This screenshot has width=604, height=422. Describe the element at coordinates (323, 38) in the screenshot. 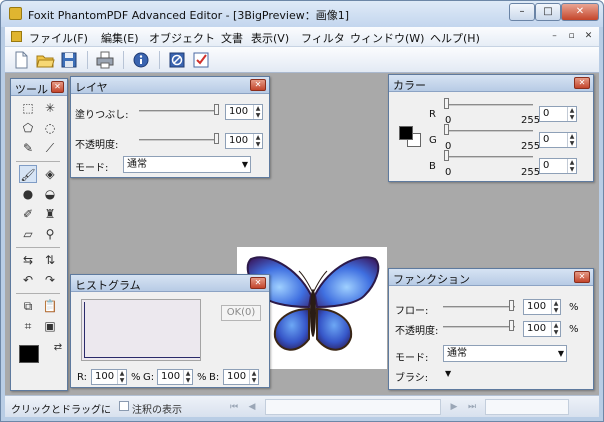

I see `menu-filter: フィルタ` at that location.